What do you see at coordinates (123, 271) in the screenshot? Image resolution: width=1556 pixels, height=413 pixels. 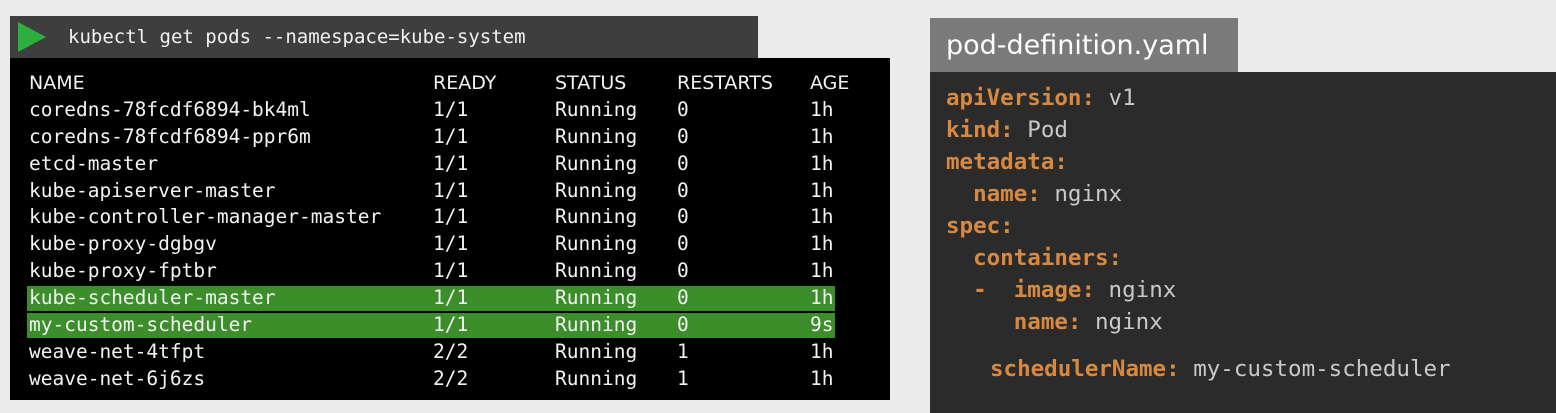 I see `cell-name: kube-proxy-fptbr` at bounding box center [123, 271].